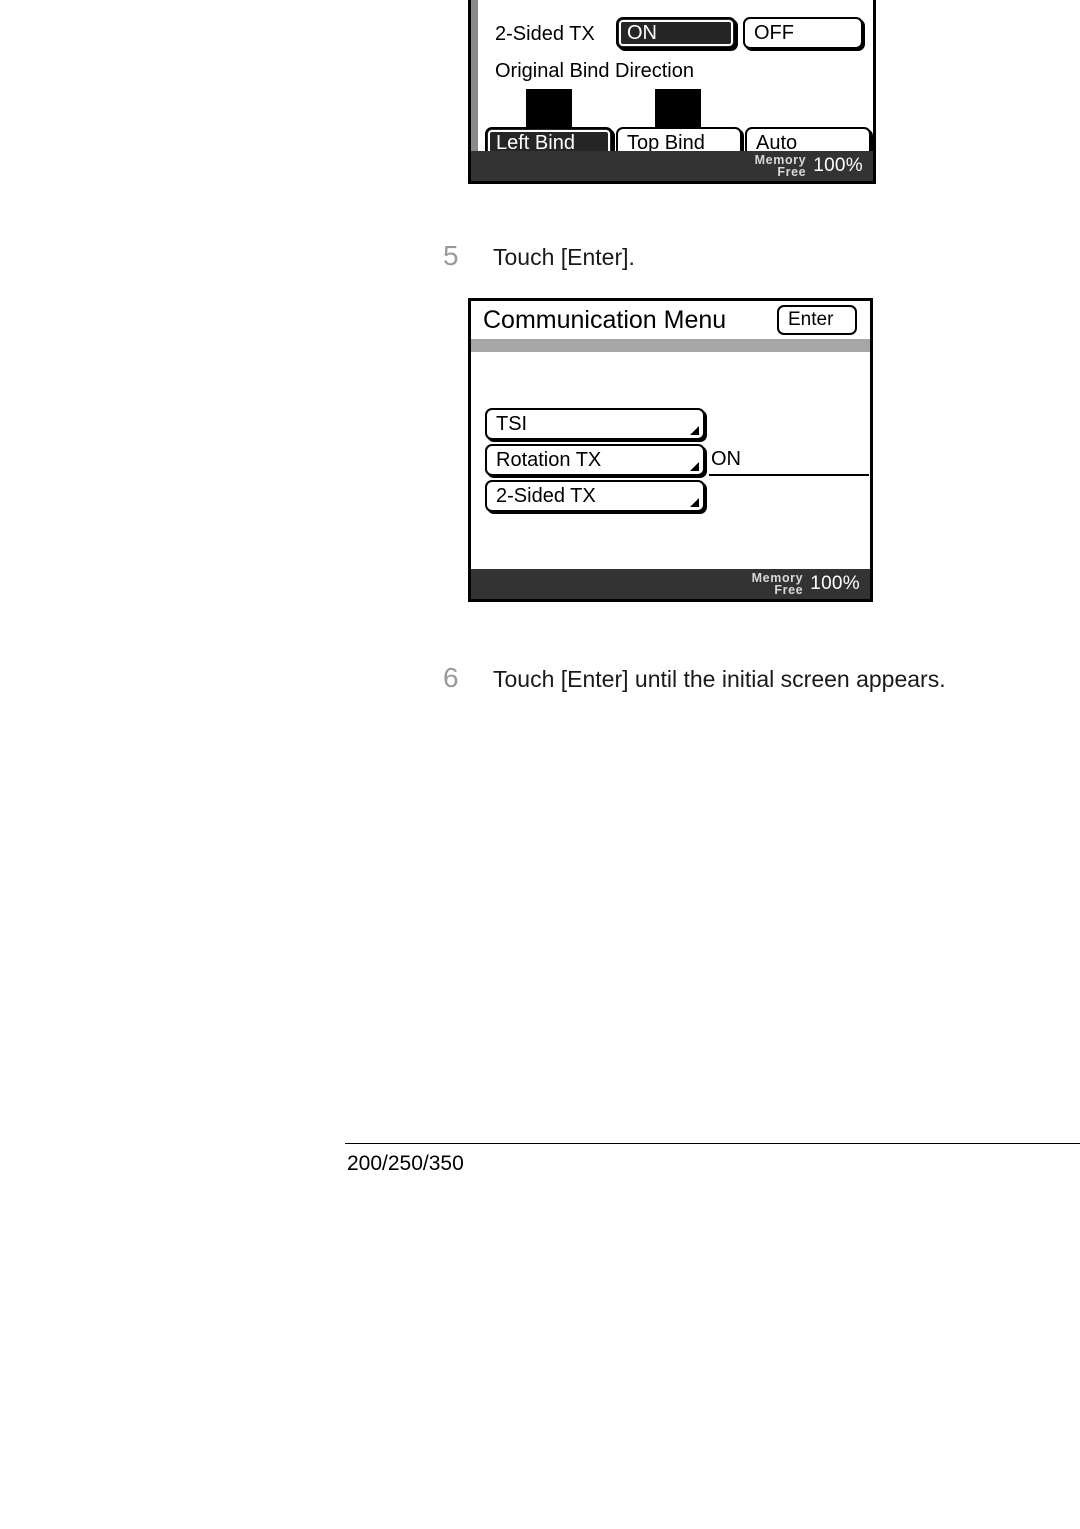 This screenshot has width=1080, height=1529. Describe the element at coordinates (545, 34) in the screenshot. I see `two-sided-tx-row-label: 2-Sided TX` at that location.